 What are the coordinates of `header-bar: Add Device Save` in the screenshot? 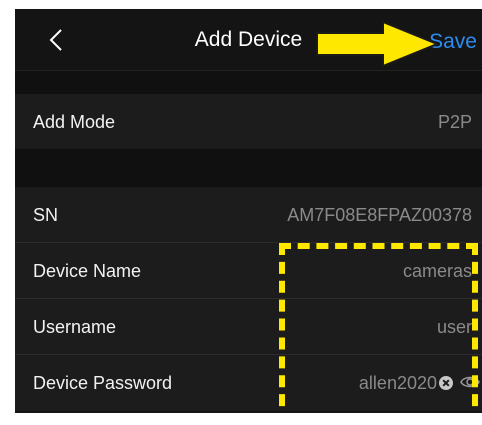 It's located at (248, 40).